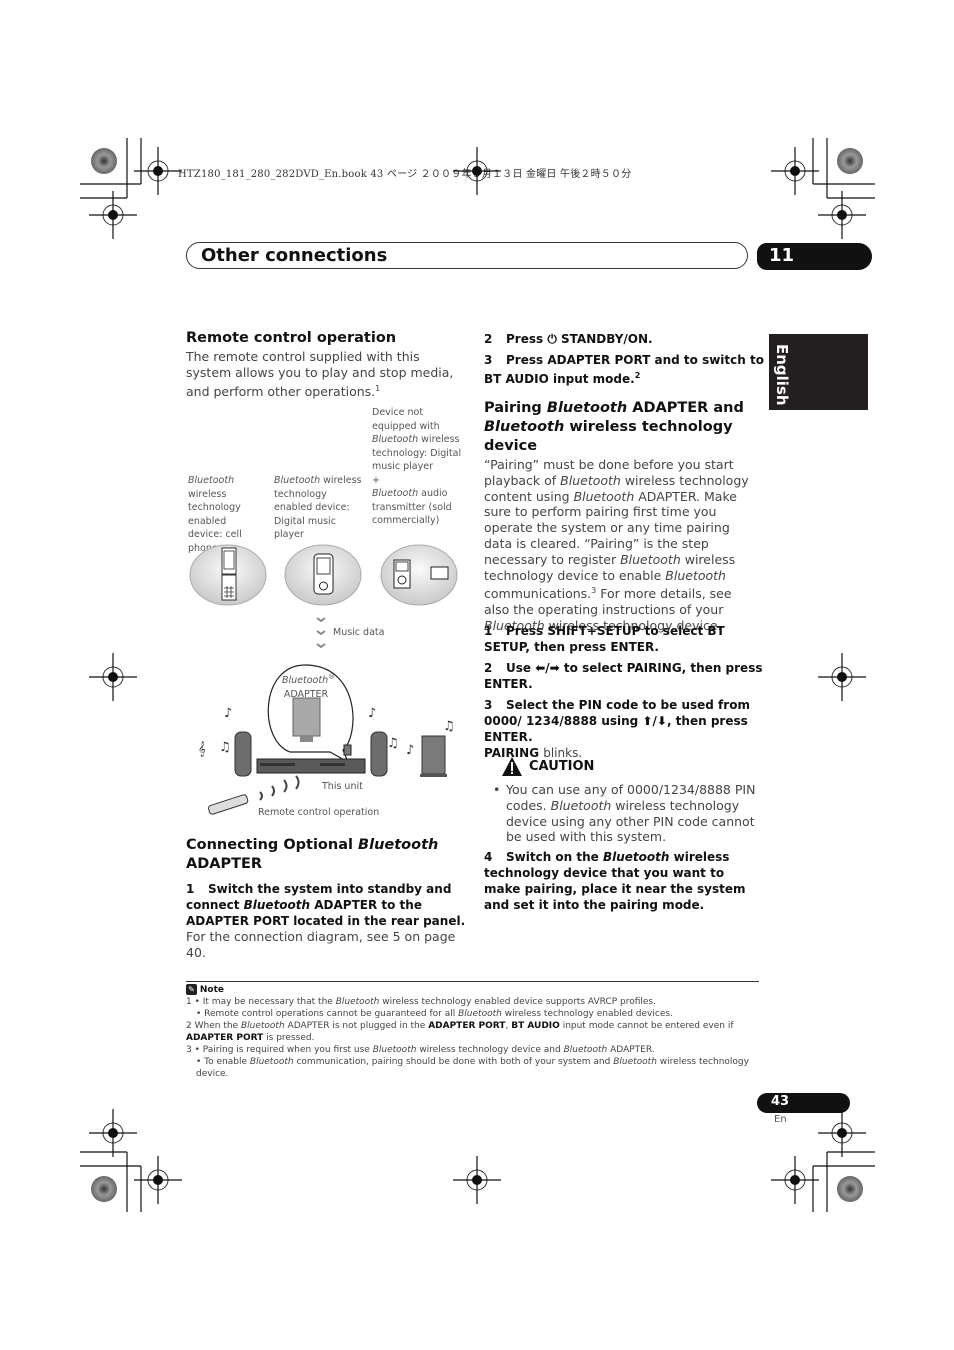 This screenshot has height=1350, width=954. Describe the element at coordinates (359, 632) in the screenshot. I see `music-data-label: Music data` at that location.